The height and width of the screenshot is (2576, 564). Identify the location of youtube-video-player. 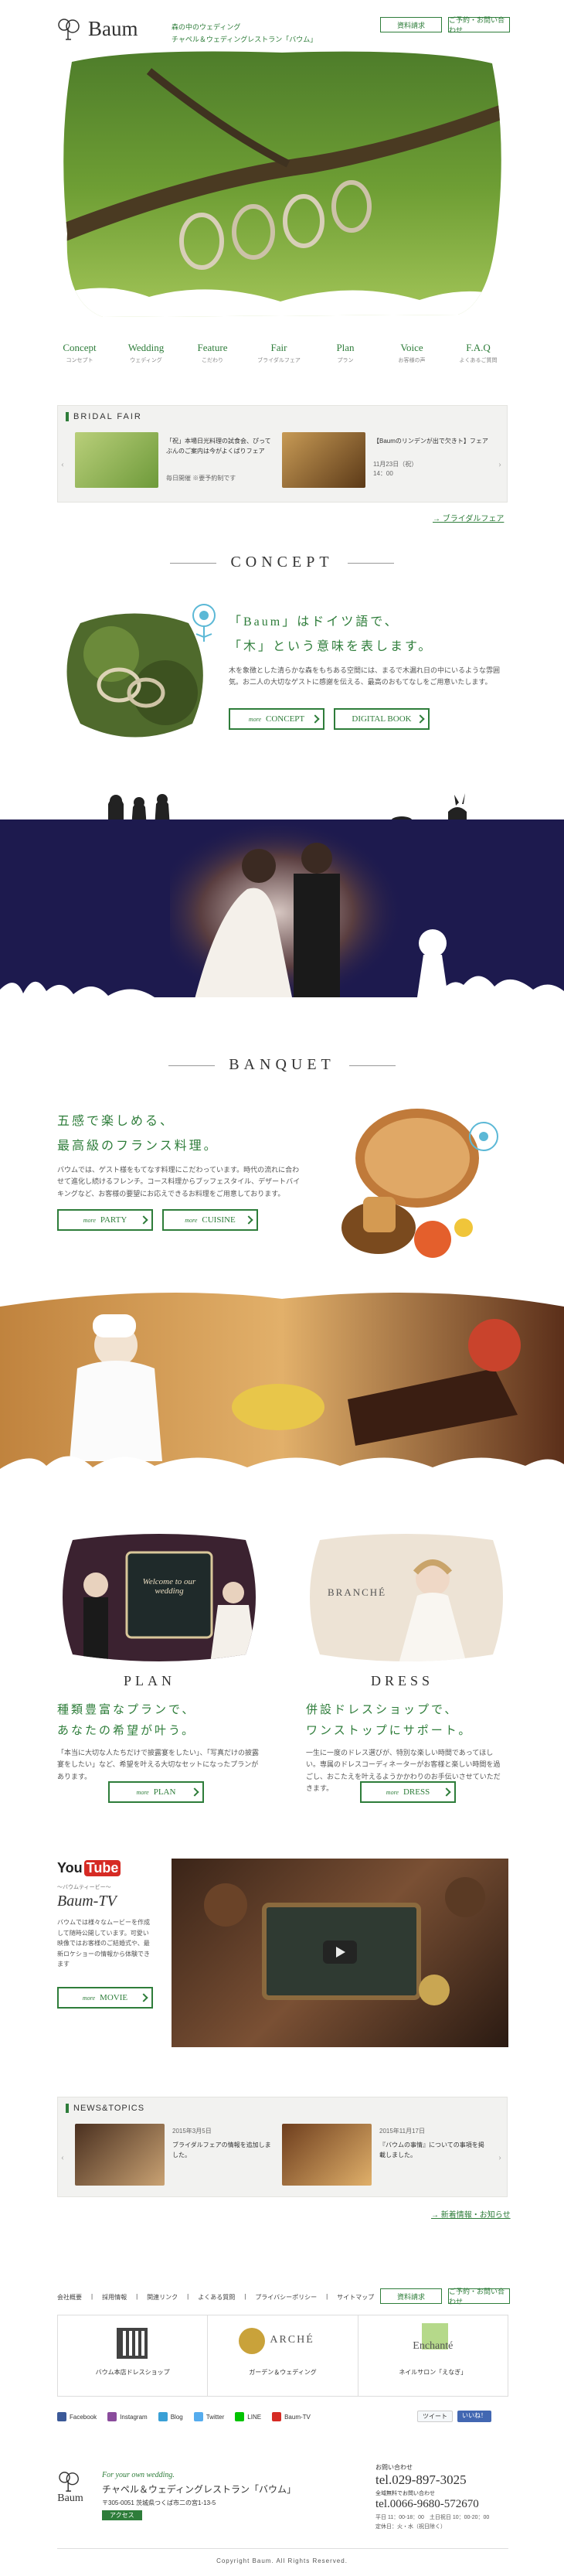
(340, 1953).